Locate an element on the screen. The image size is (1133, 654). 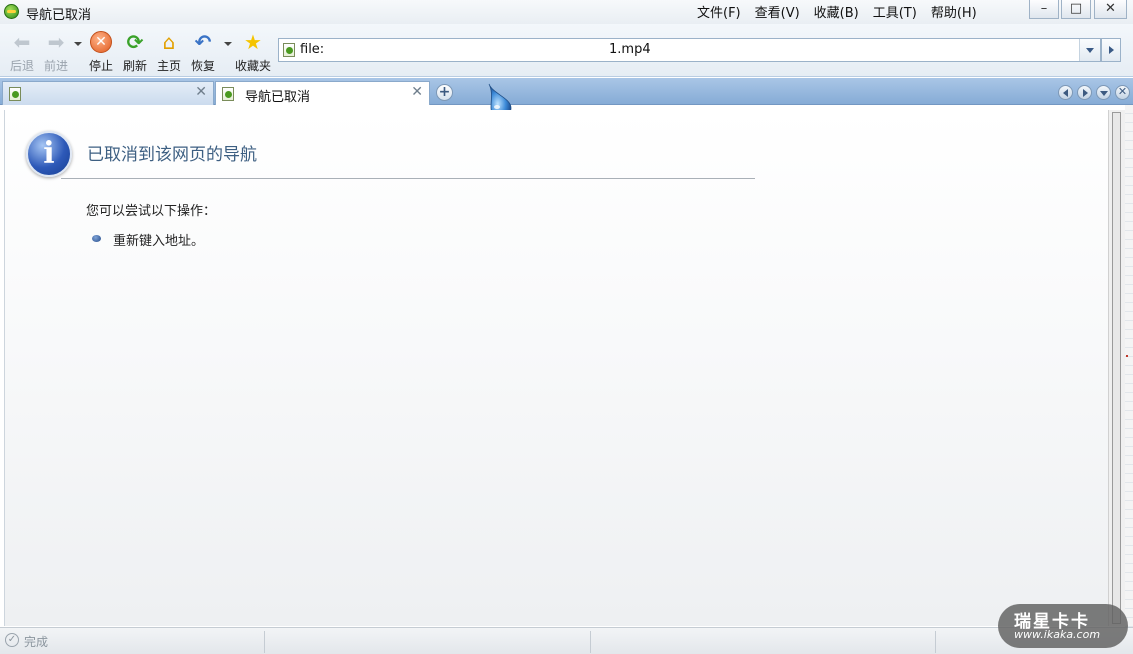
address-prefix: file: is located at coordinates (312, 49).